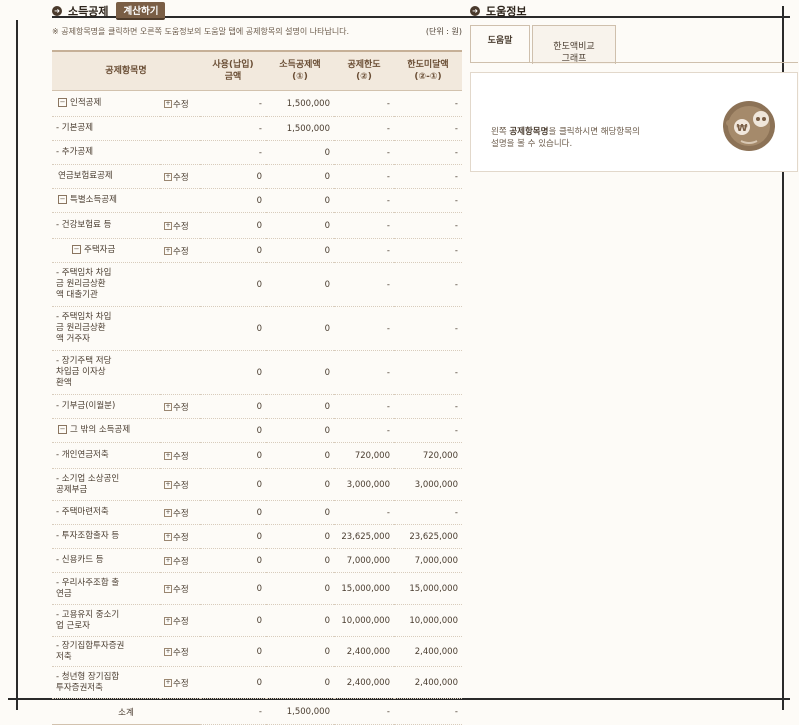 The height and width of the screenshot is (725, 799). What do you see at coordinates (364, 536) in the screenshot?
I see `value-limit: 23,625,000` at bounding box center [364, 536].